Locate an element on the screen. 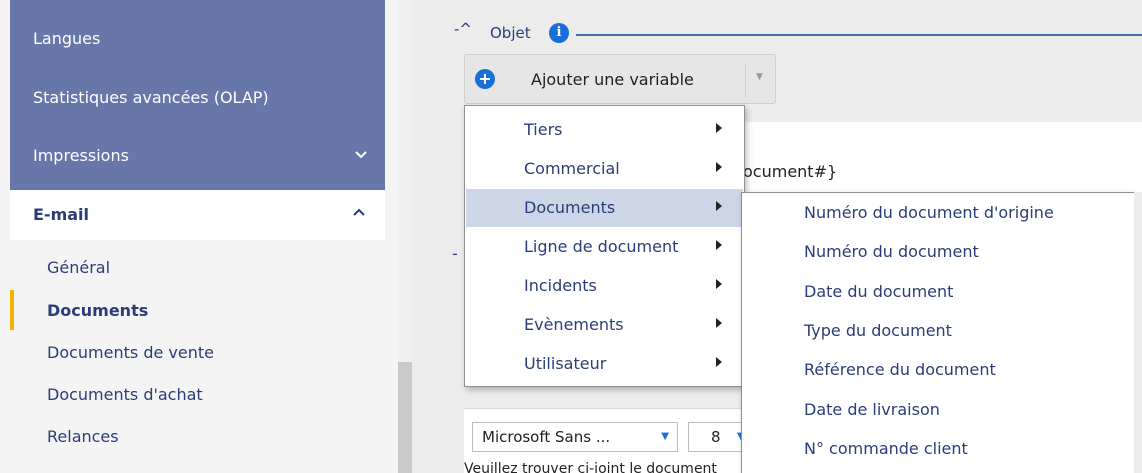 Image resolution: width=1142 pixels, height=473 pixels. plus-circle-icon: + is located at coordinates (485, 79).